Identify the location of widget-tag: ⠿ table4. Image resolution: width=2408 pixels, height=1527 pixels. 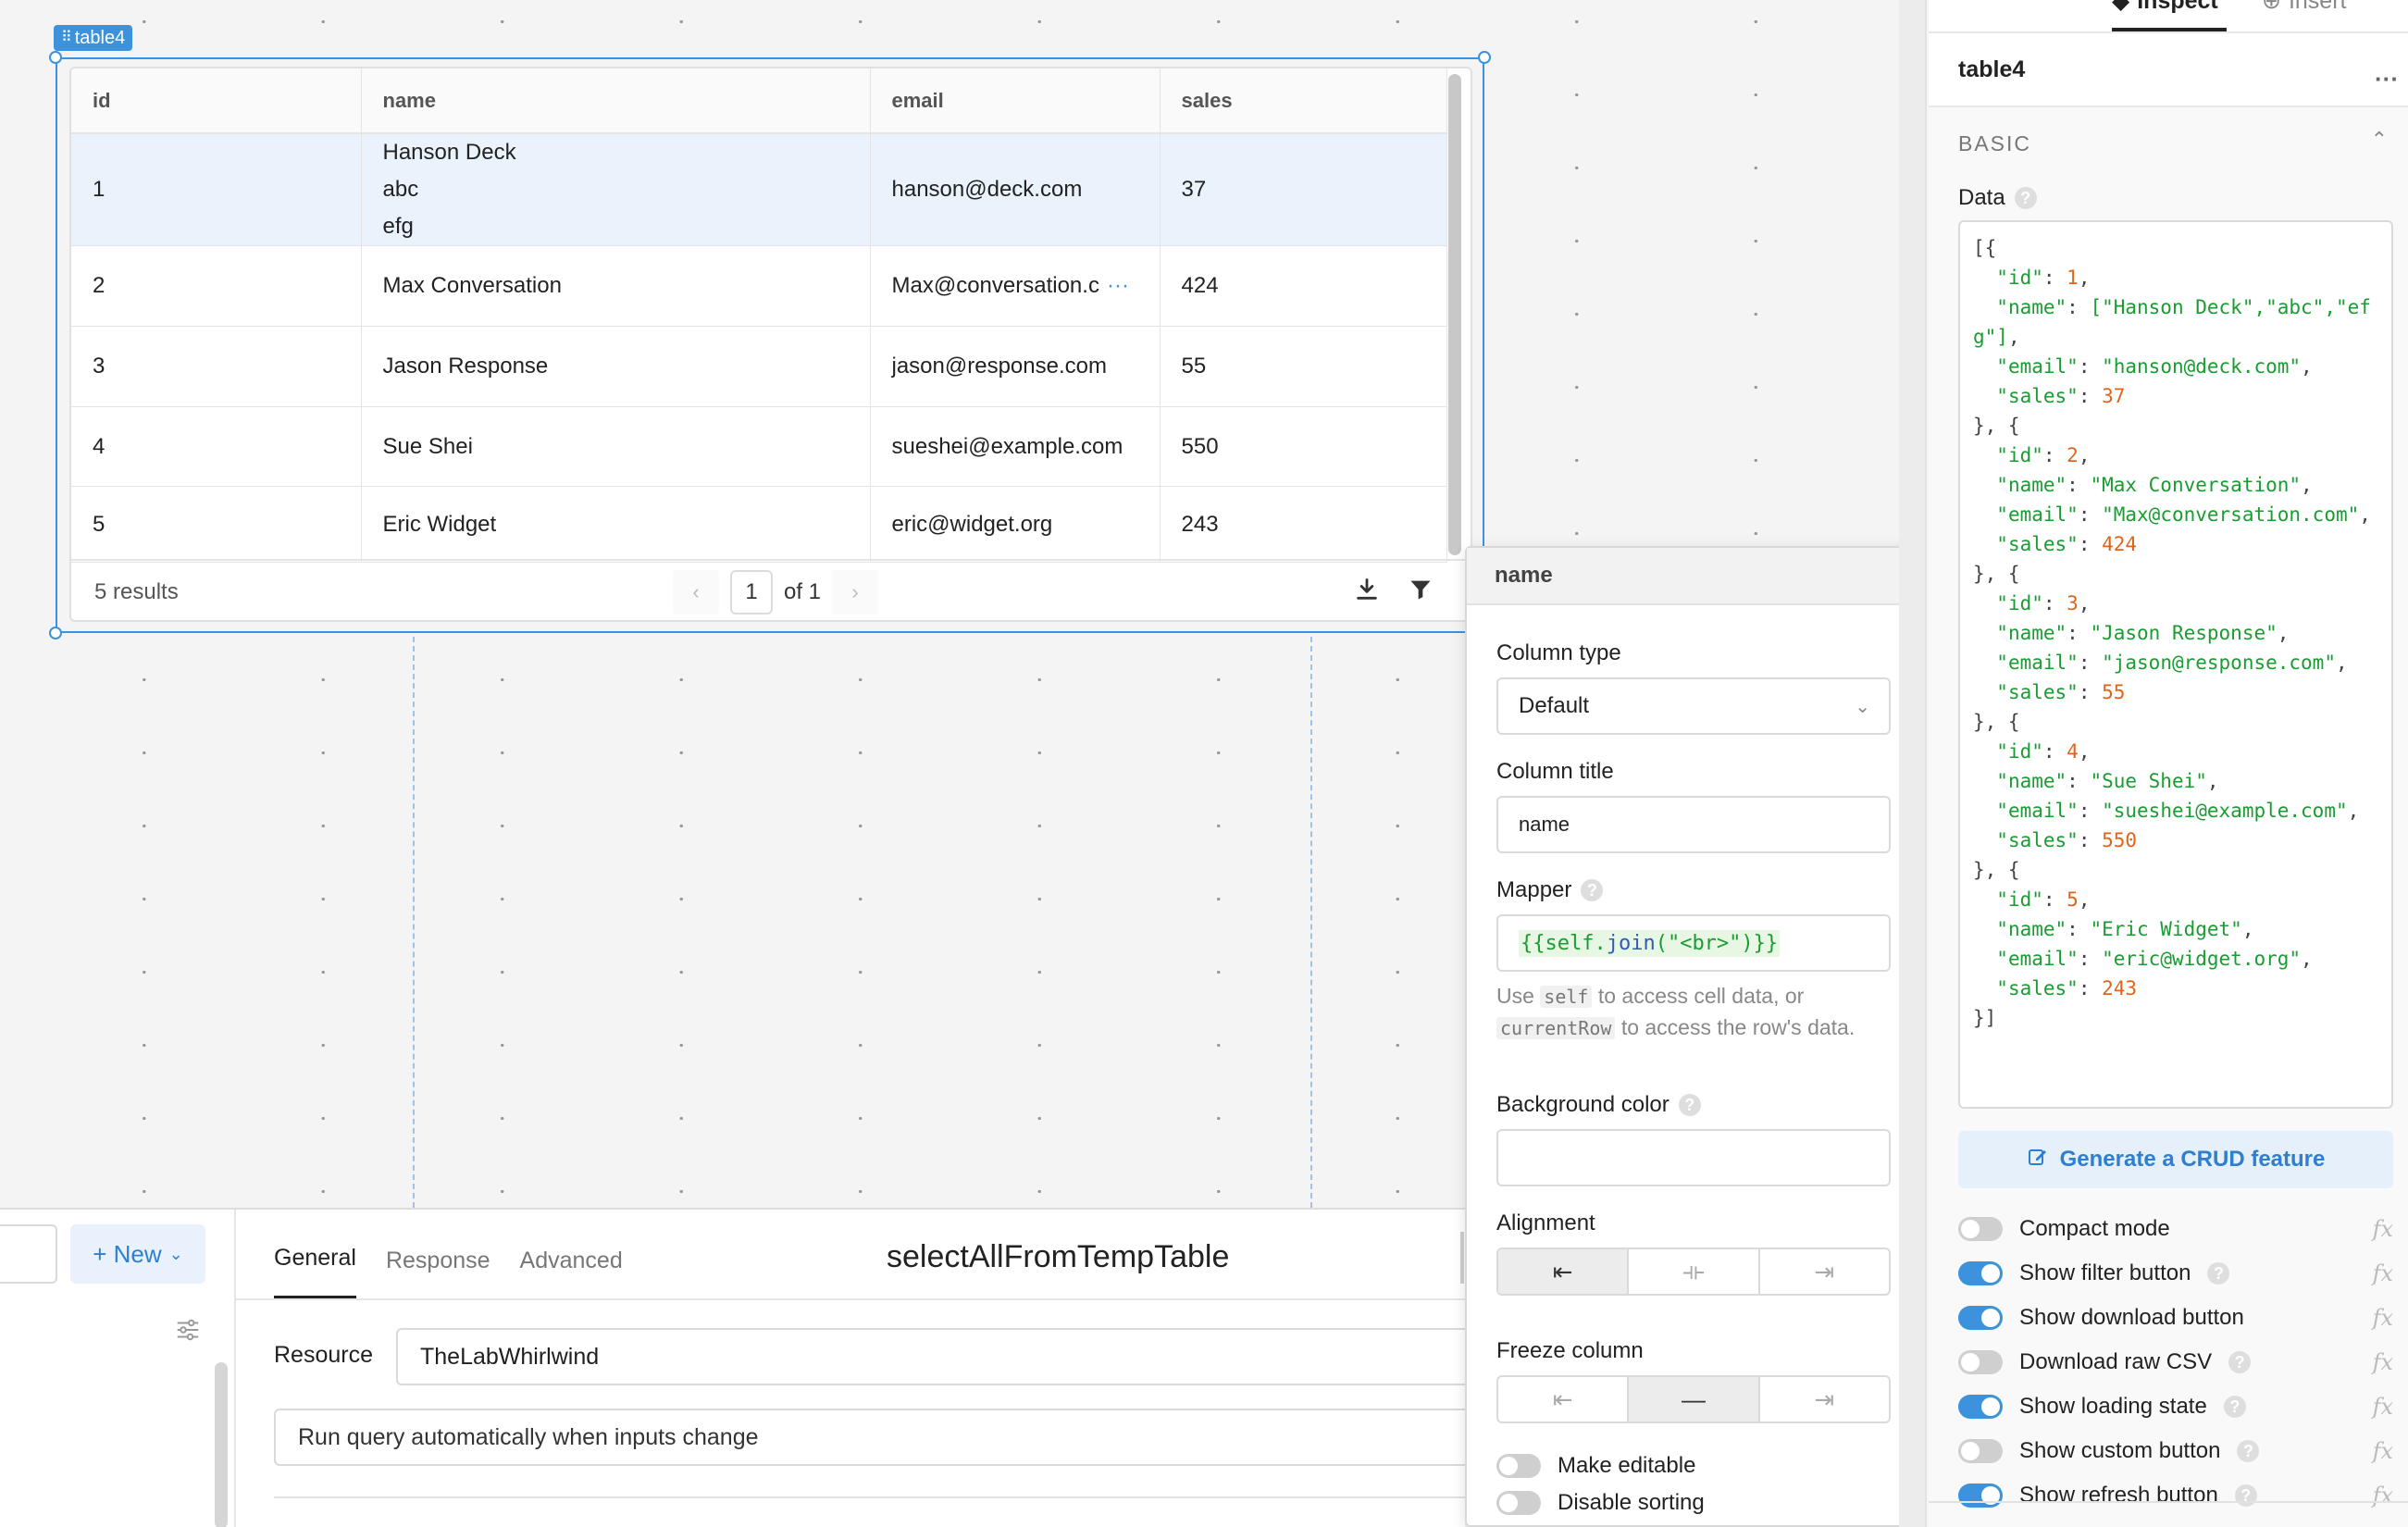
(93, 38).